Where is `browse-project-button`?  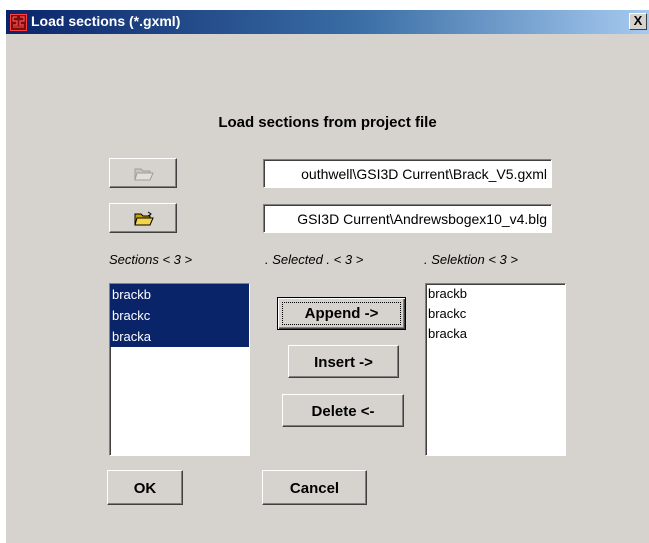
browse-project-button is located at coordinates (143, 173).